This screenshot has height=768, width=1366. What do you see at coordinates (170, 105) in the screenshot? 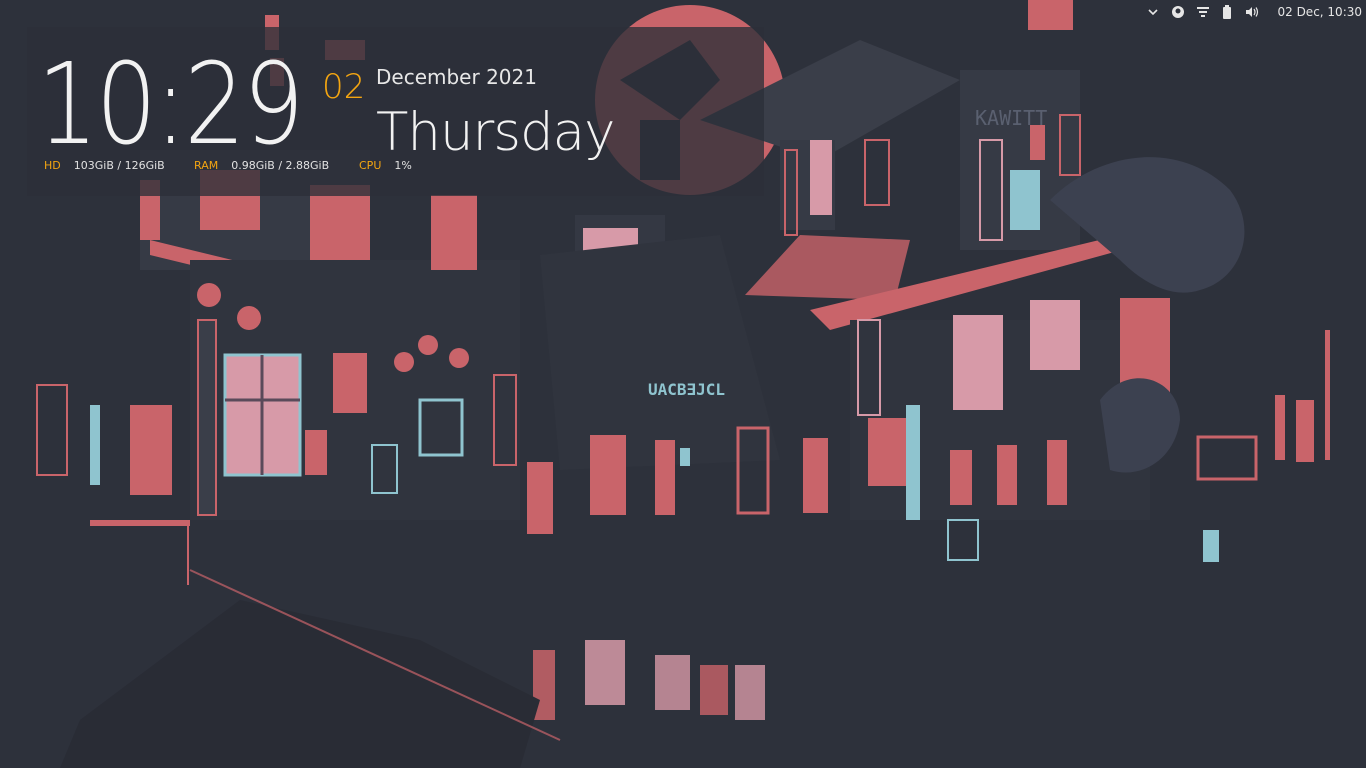
I see `widget-time: 10:29` at bounding box center [170, 105].